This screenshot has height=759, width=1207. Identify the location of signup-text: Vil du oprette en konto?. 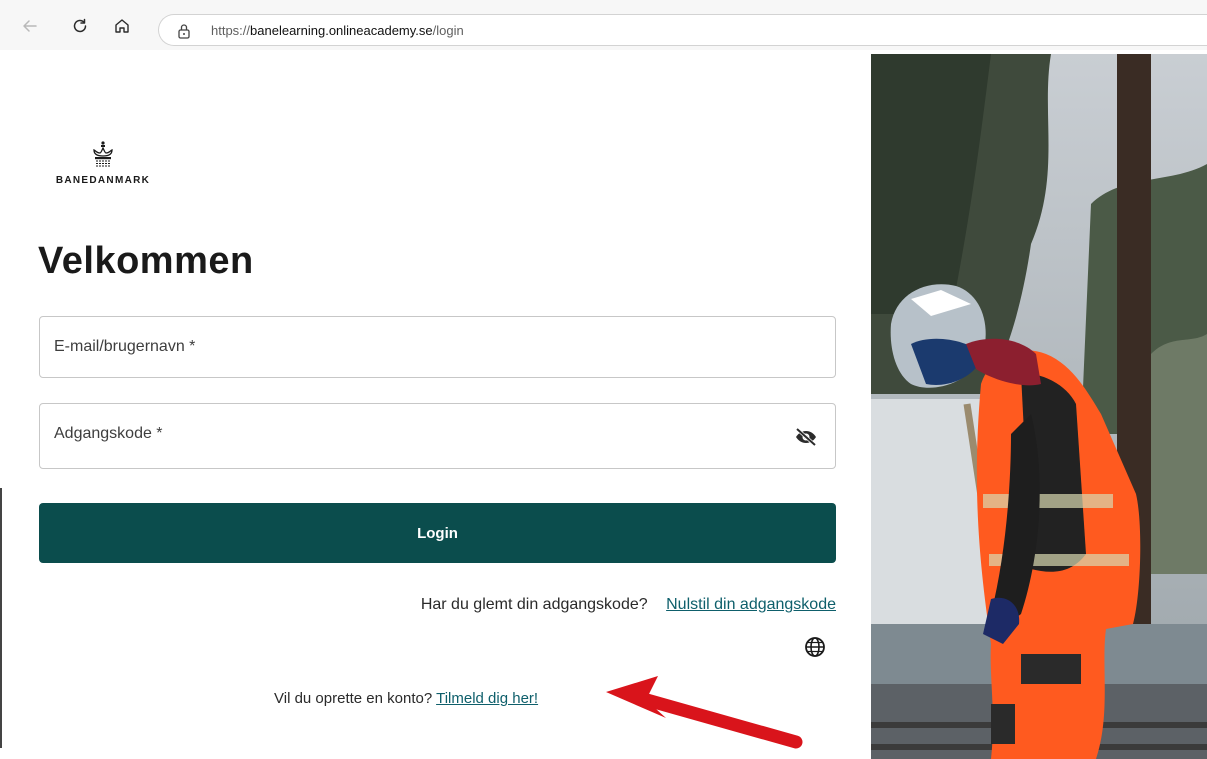
(353, 698).